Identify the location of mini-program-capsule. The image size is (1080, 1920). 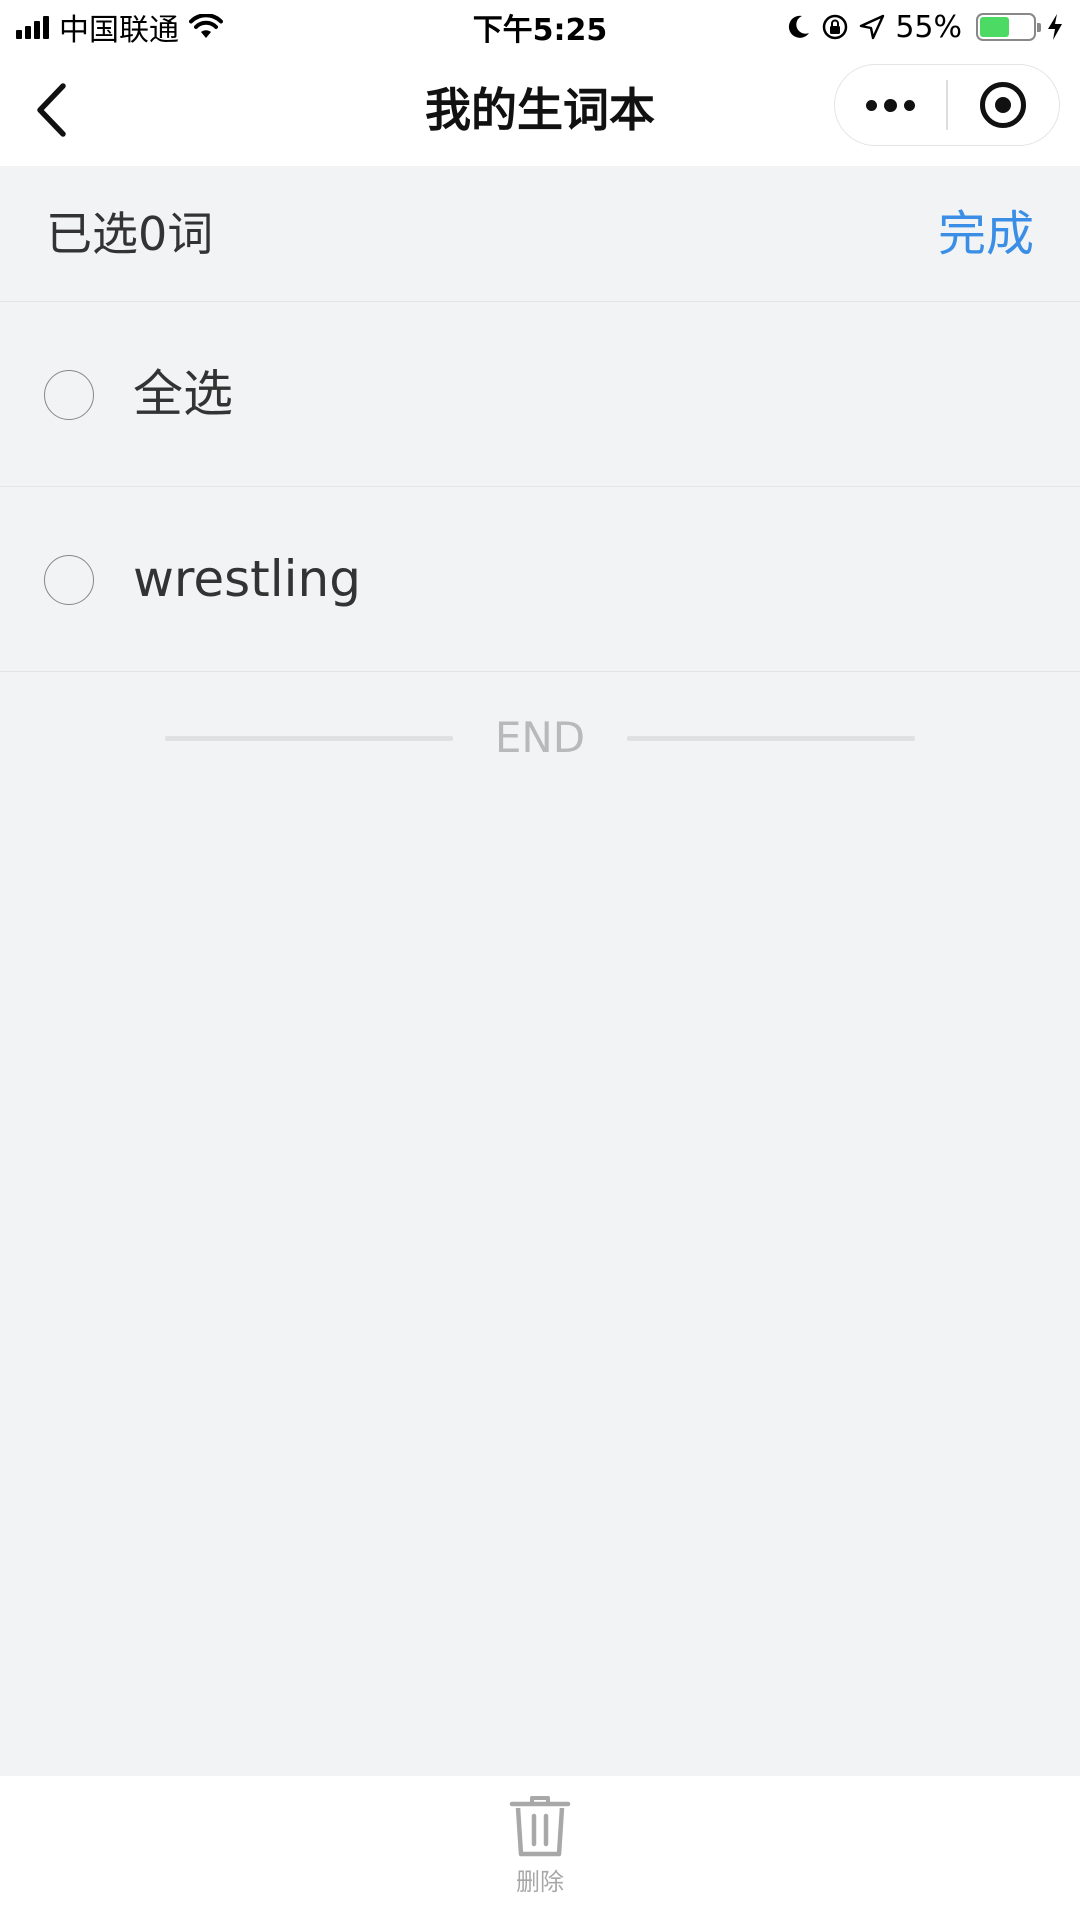
(947, 105).